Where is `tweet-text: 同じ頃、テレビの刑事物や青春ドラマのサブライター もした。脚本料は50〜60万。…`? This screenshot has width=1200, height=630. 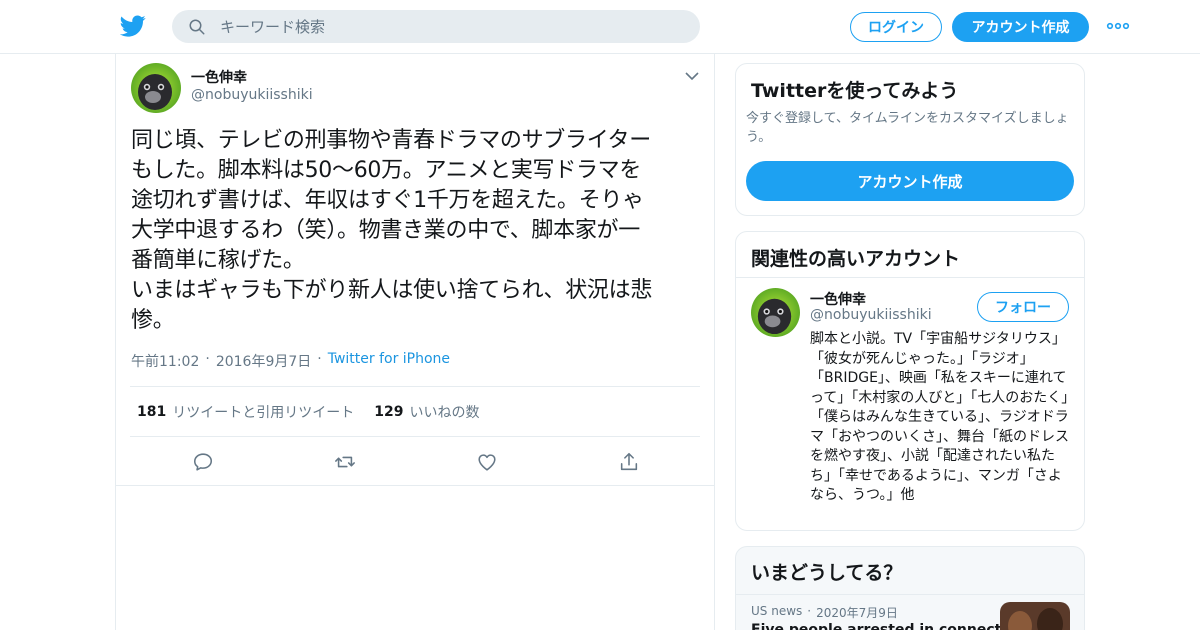 tweet-text: 同じ頃、テレビの刑事物や青春ドラマのサブライター もした。脚本料は50〜60万。… is located at coordinates (392, 230).